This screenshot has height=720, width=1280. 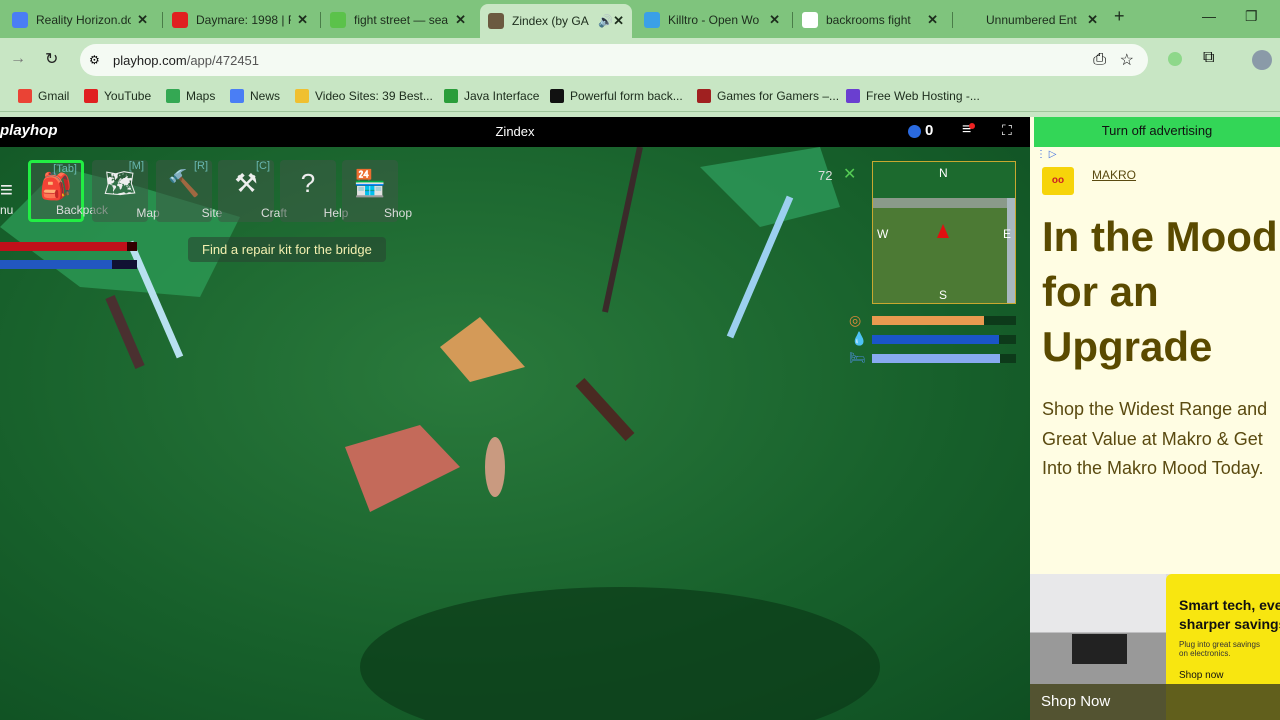 What do you see at coordinates (652, 20) in the screenshot?
I see `play-store-icon` at bounding box center [652, 20].